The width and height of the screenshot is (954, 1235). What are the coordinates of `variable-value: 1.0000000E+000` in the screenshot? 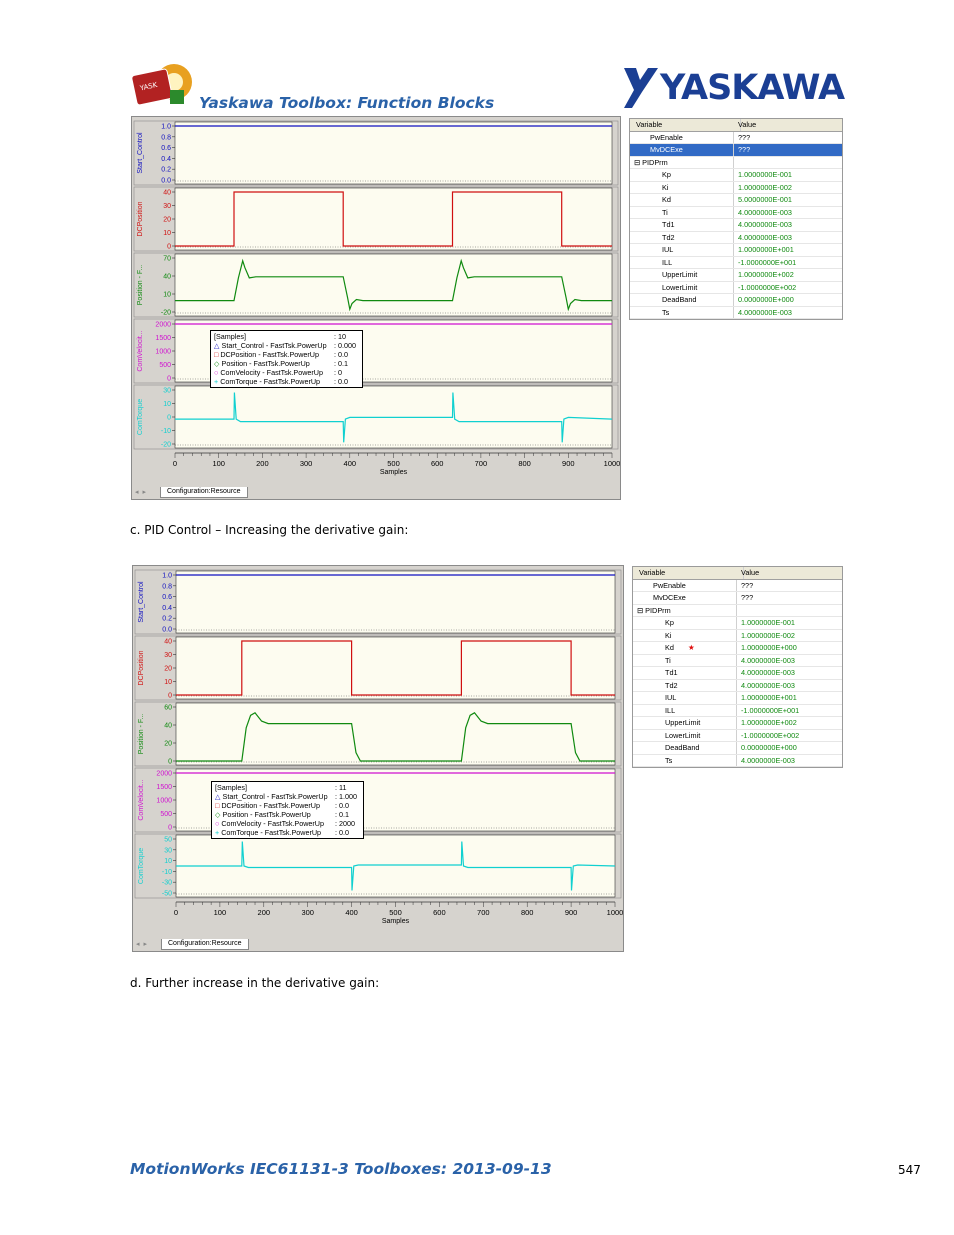 It's located at (769, 648).